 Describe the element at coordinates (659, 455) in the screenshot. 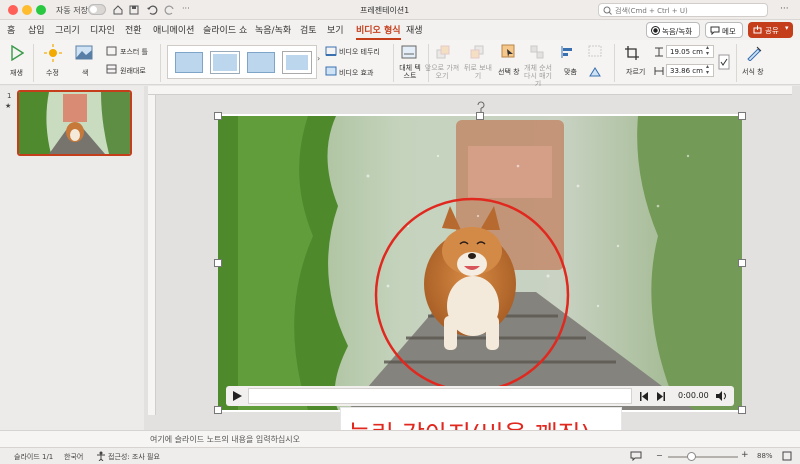

I see `zoom-out-button: −` at that location.